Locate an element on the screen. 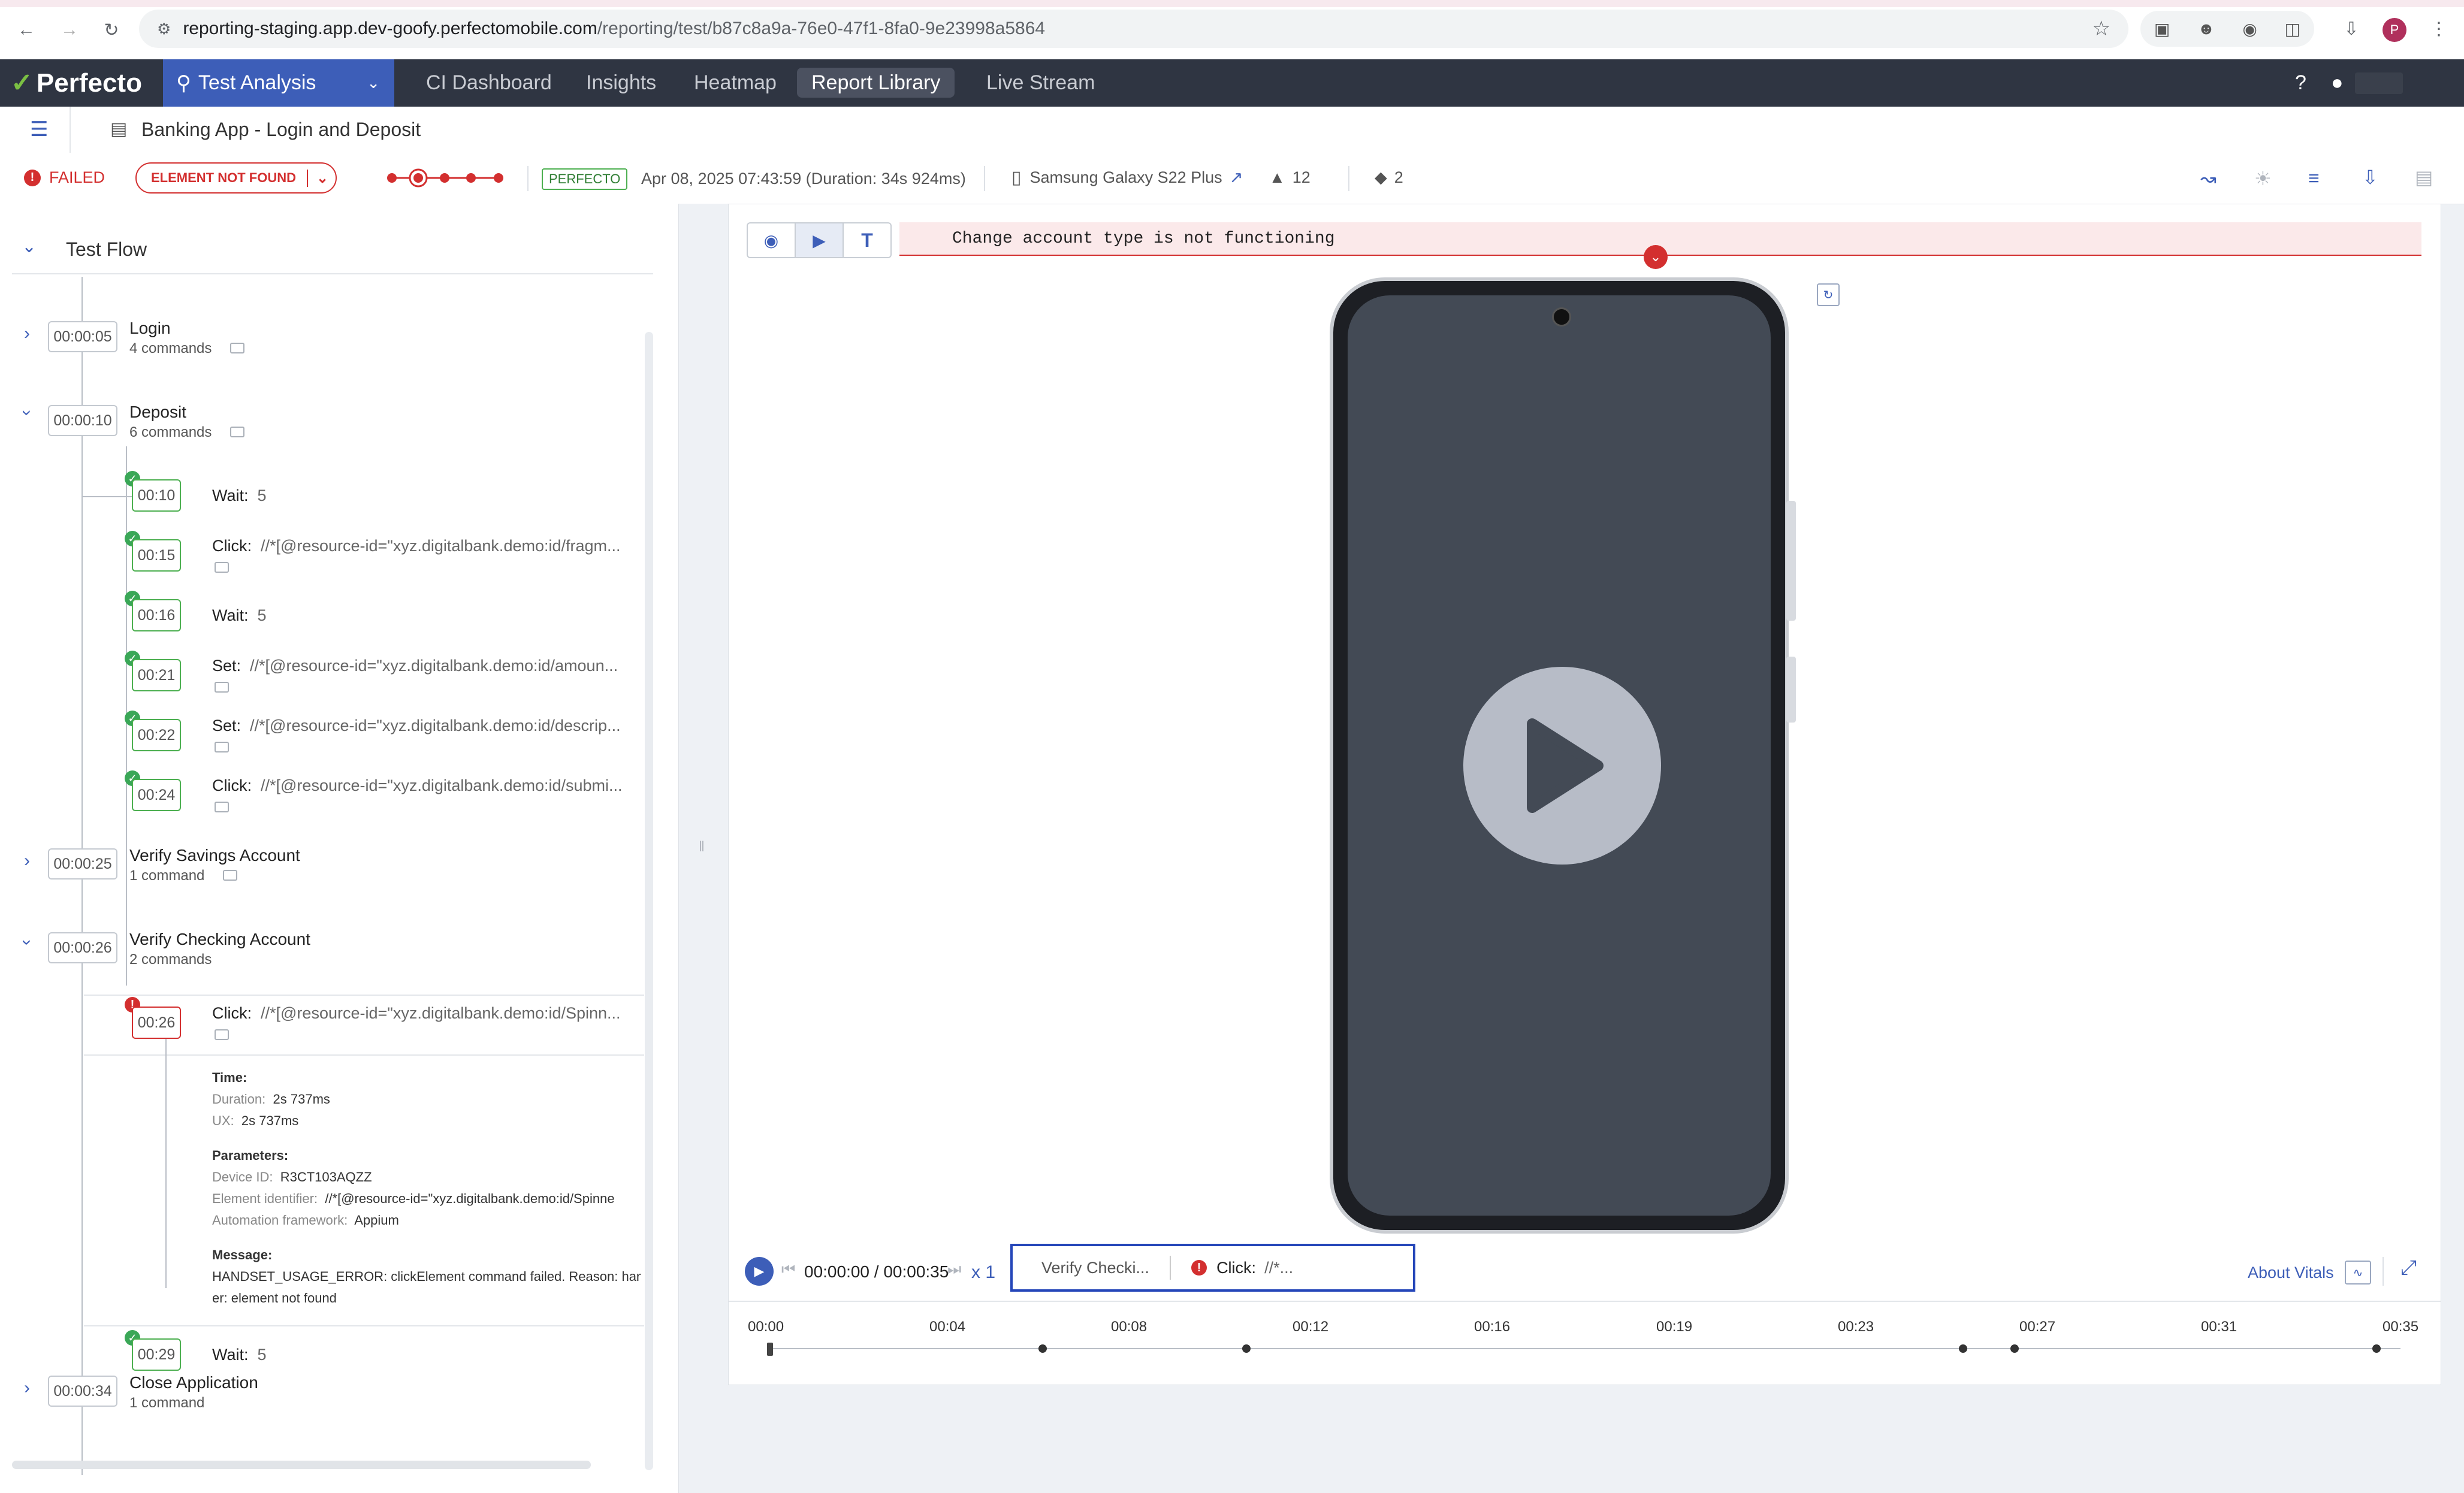 Image resolution: width=2464 pixels, height=1493 pixels. external-link-icon: ↗ is located at coordinates (1236, 177).